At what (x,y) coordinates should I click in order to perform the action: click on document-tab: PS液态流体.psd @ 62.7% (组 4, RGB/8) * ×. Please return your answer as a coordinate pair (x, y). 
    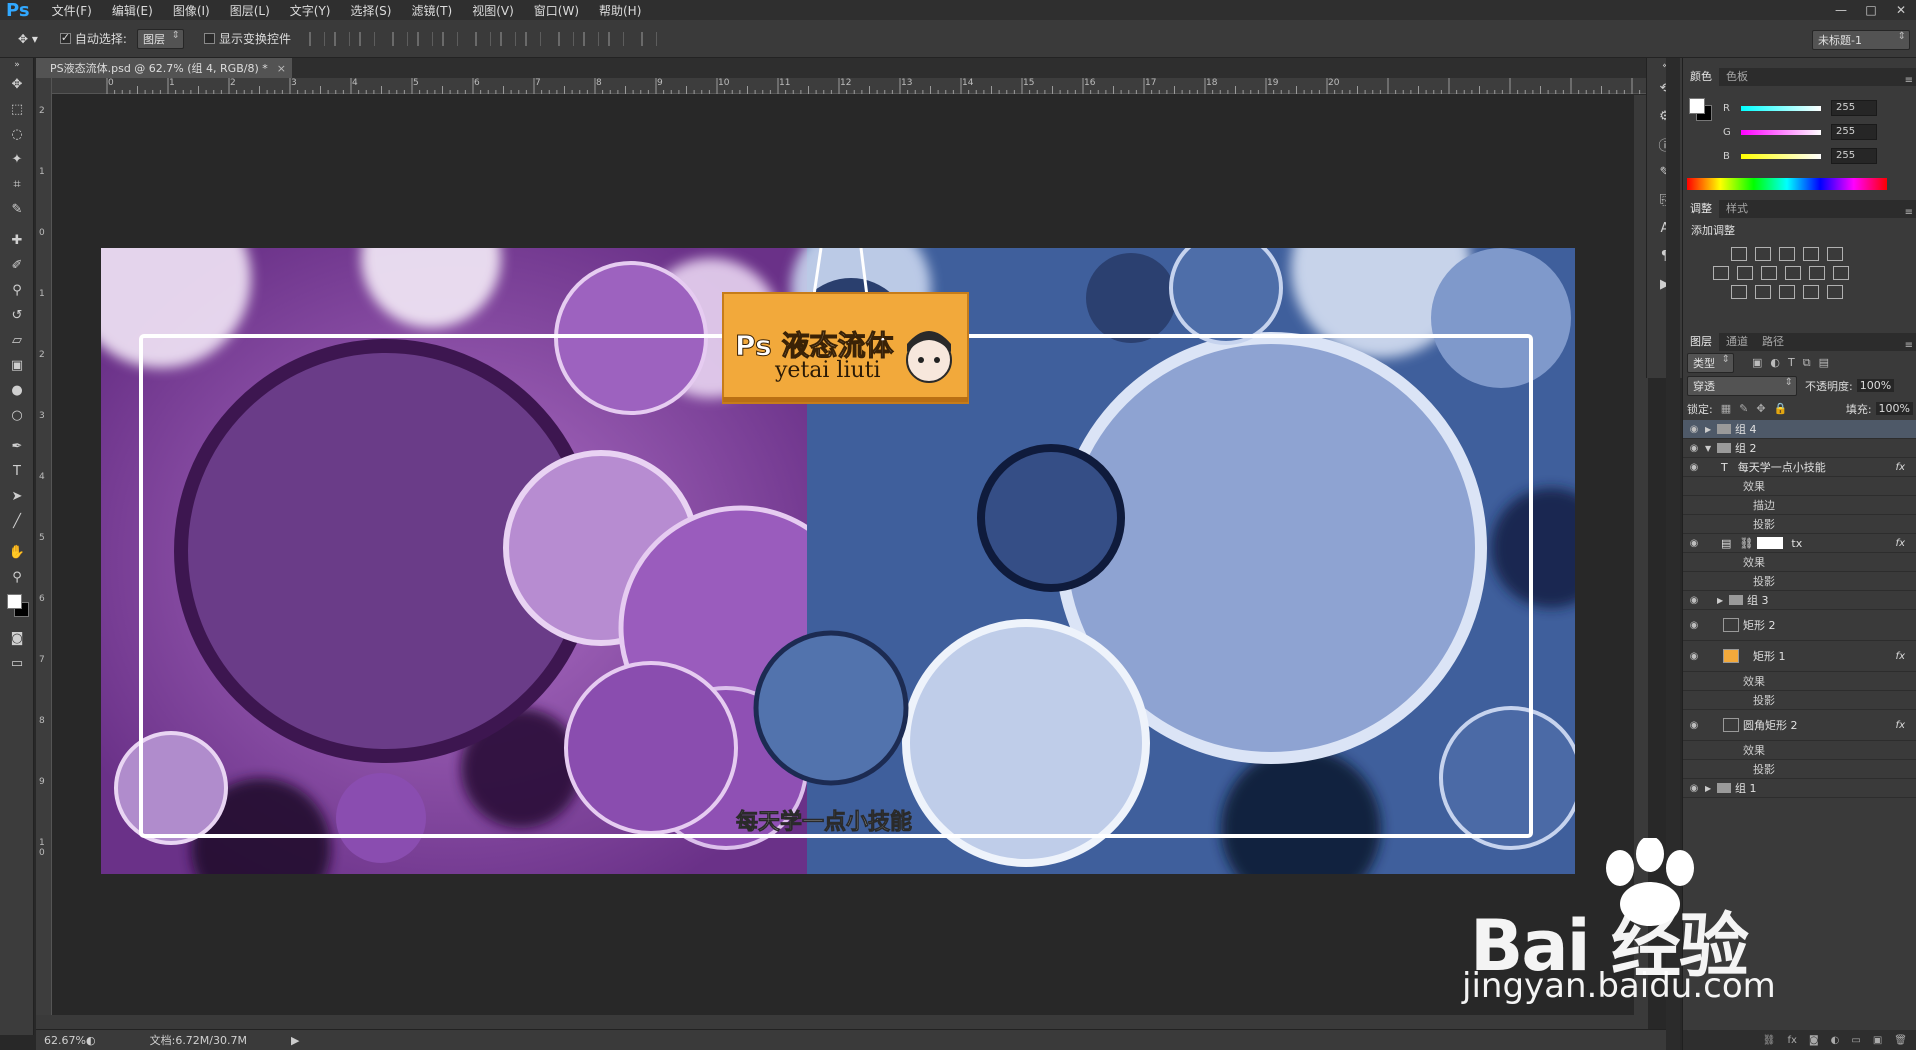
    Looking at the image, I should click on (164, 68).